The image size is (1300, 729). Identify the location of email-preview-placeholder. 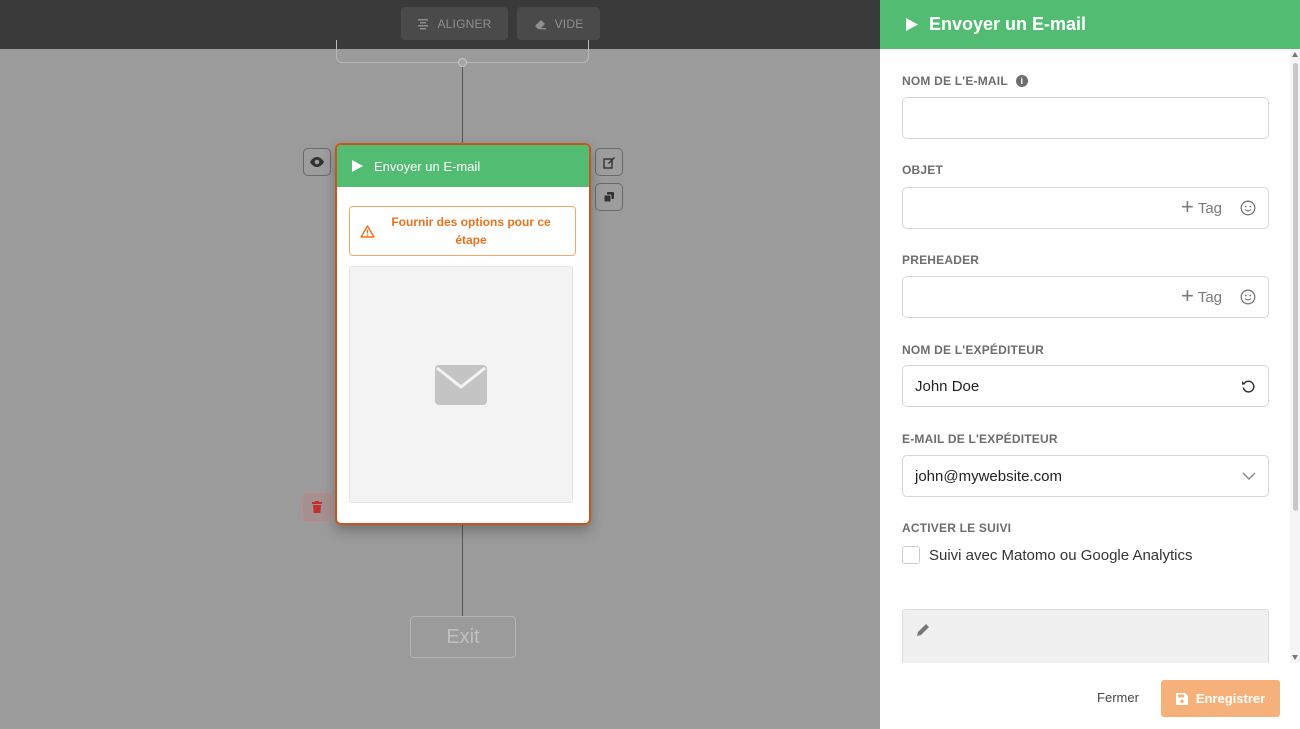
(461, 384).